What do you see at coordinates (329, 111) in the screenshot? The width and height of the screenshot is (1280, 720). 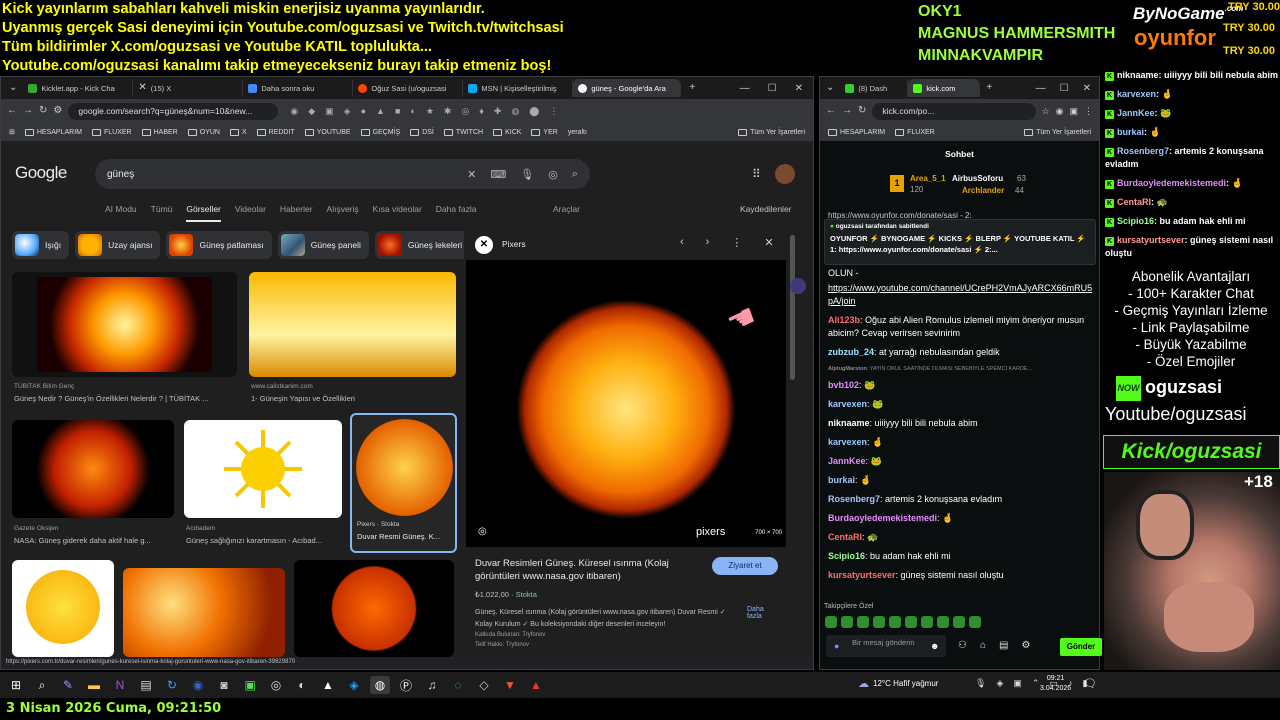 I see `extension-icon: ▣` at bounding box center [329, 111].